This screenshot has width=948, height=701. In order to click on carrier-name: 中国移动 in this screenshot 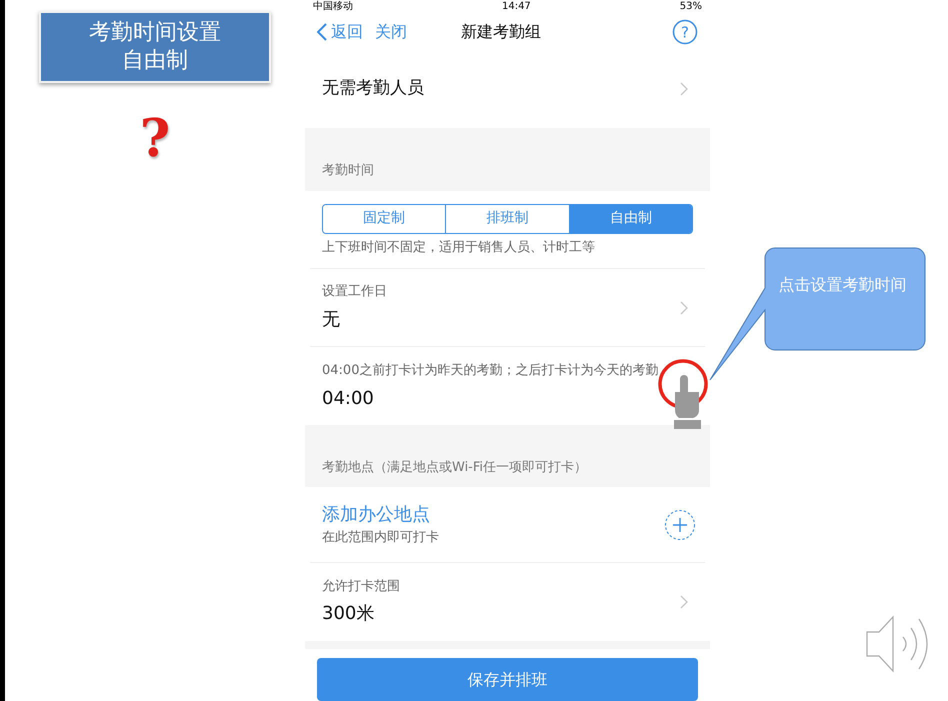, I will do `click(333, 6)`.